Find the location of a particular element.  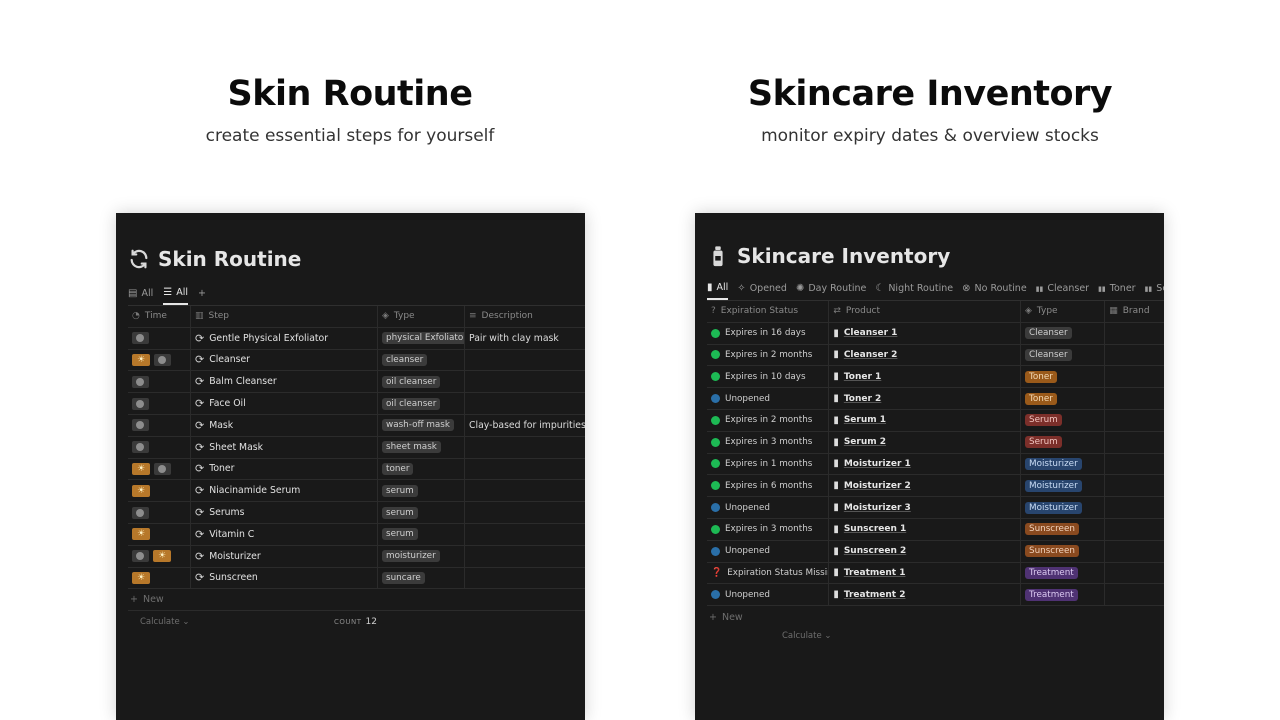

table-row: ⟳ Sheet Mask sheet mask is located at coordinates (356, 447).